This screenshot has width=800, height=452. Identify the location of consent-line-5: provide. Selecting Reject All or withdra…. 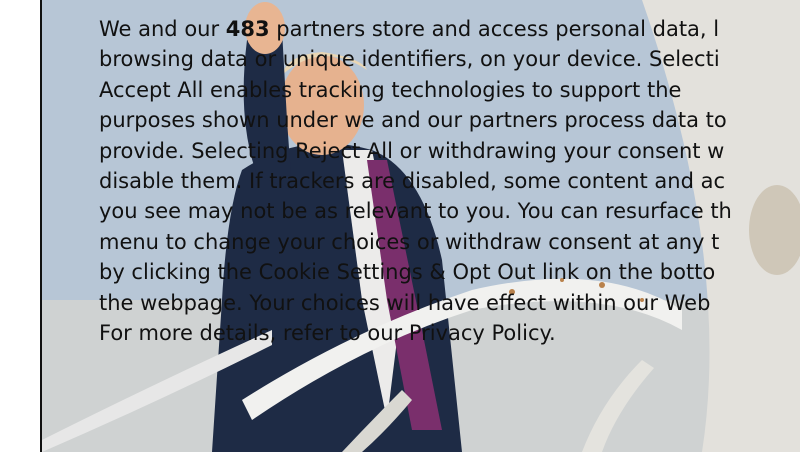
(412, 150).